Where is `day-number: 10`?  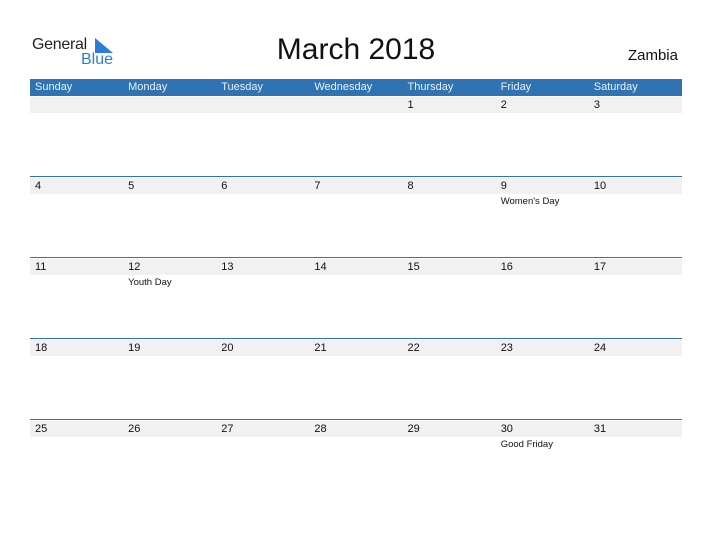
day-number: 10 is located at coordinates (600, 186).